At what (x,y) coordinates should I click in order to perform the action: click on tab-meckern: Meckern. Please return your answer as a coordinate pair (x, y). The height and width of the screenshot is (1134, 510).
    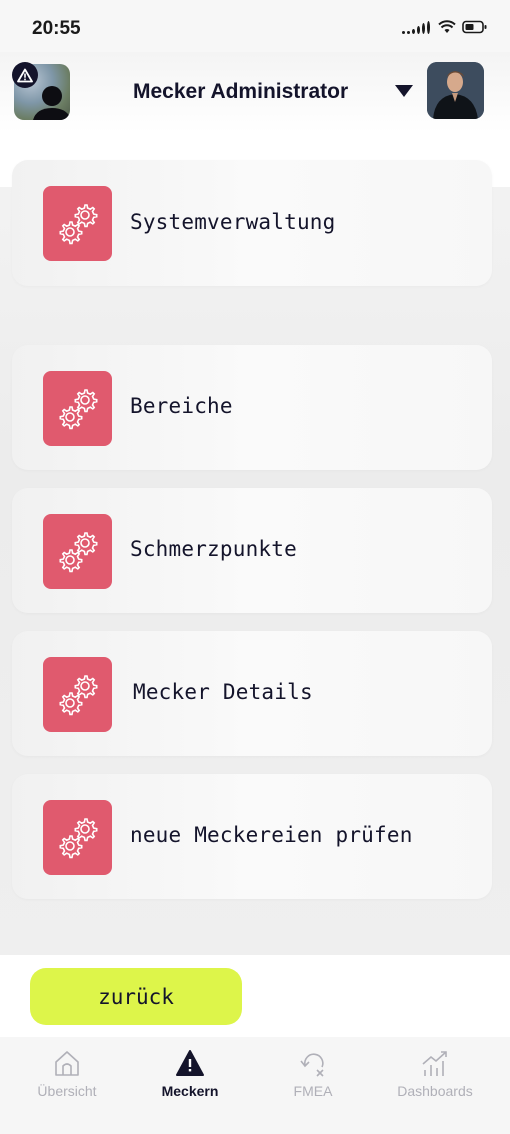
    Looking at the image, I should click on (190, 1074).